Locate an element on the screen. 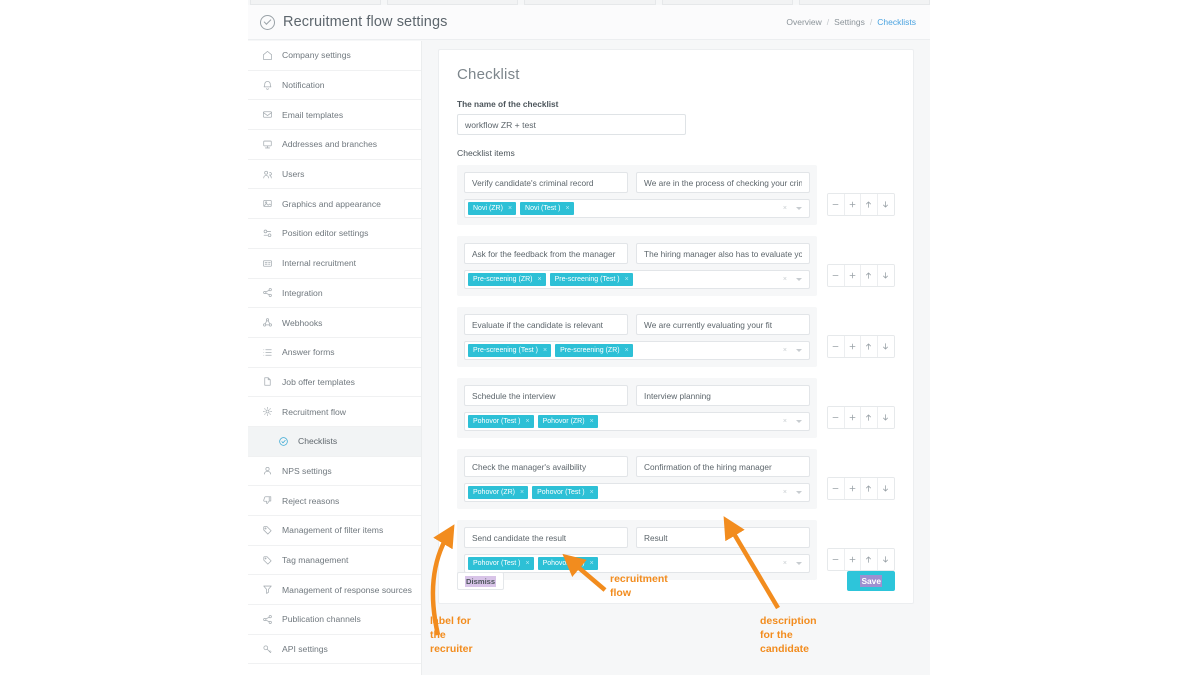 Image resolution: width=1200 pixels, height=675 pixels. recruitment-flow-select: Pohovor (Test ) × Pohovor (ZR) × × is located at coordinates (637, 421).